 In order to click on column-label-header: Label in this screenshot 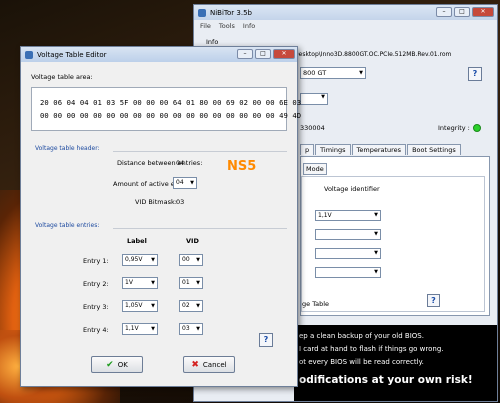, I will do `click(137, 241)`.